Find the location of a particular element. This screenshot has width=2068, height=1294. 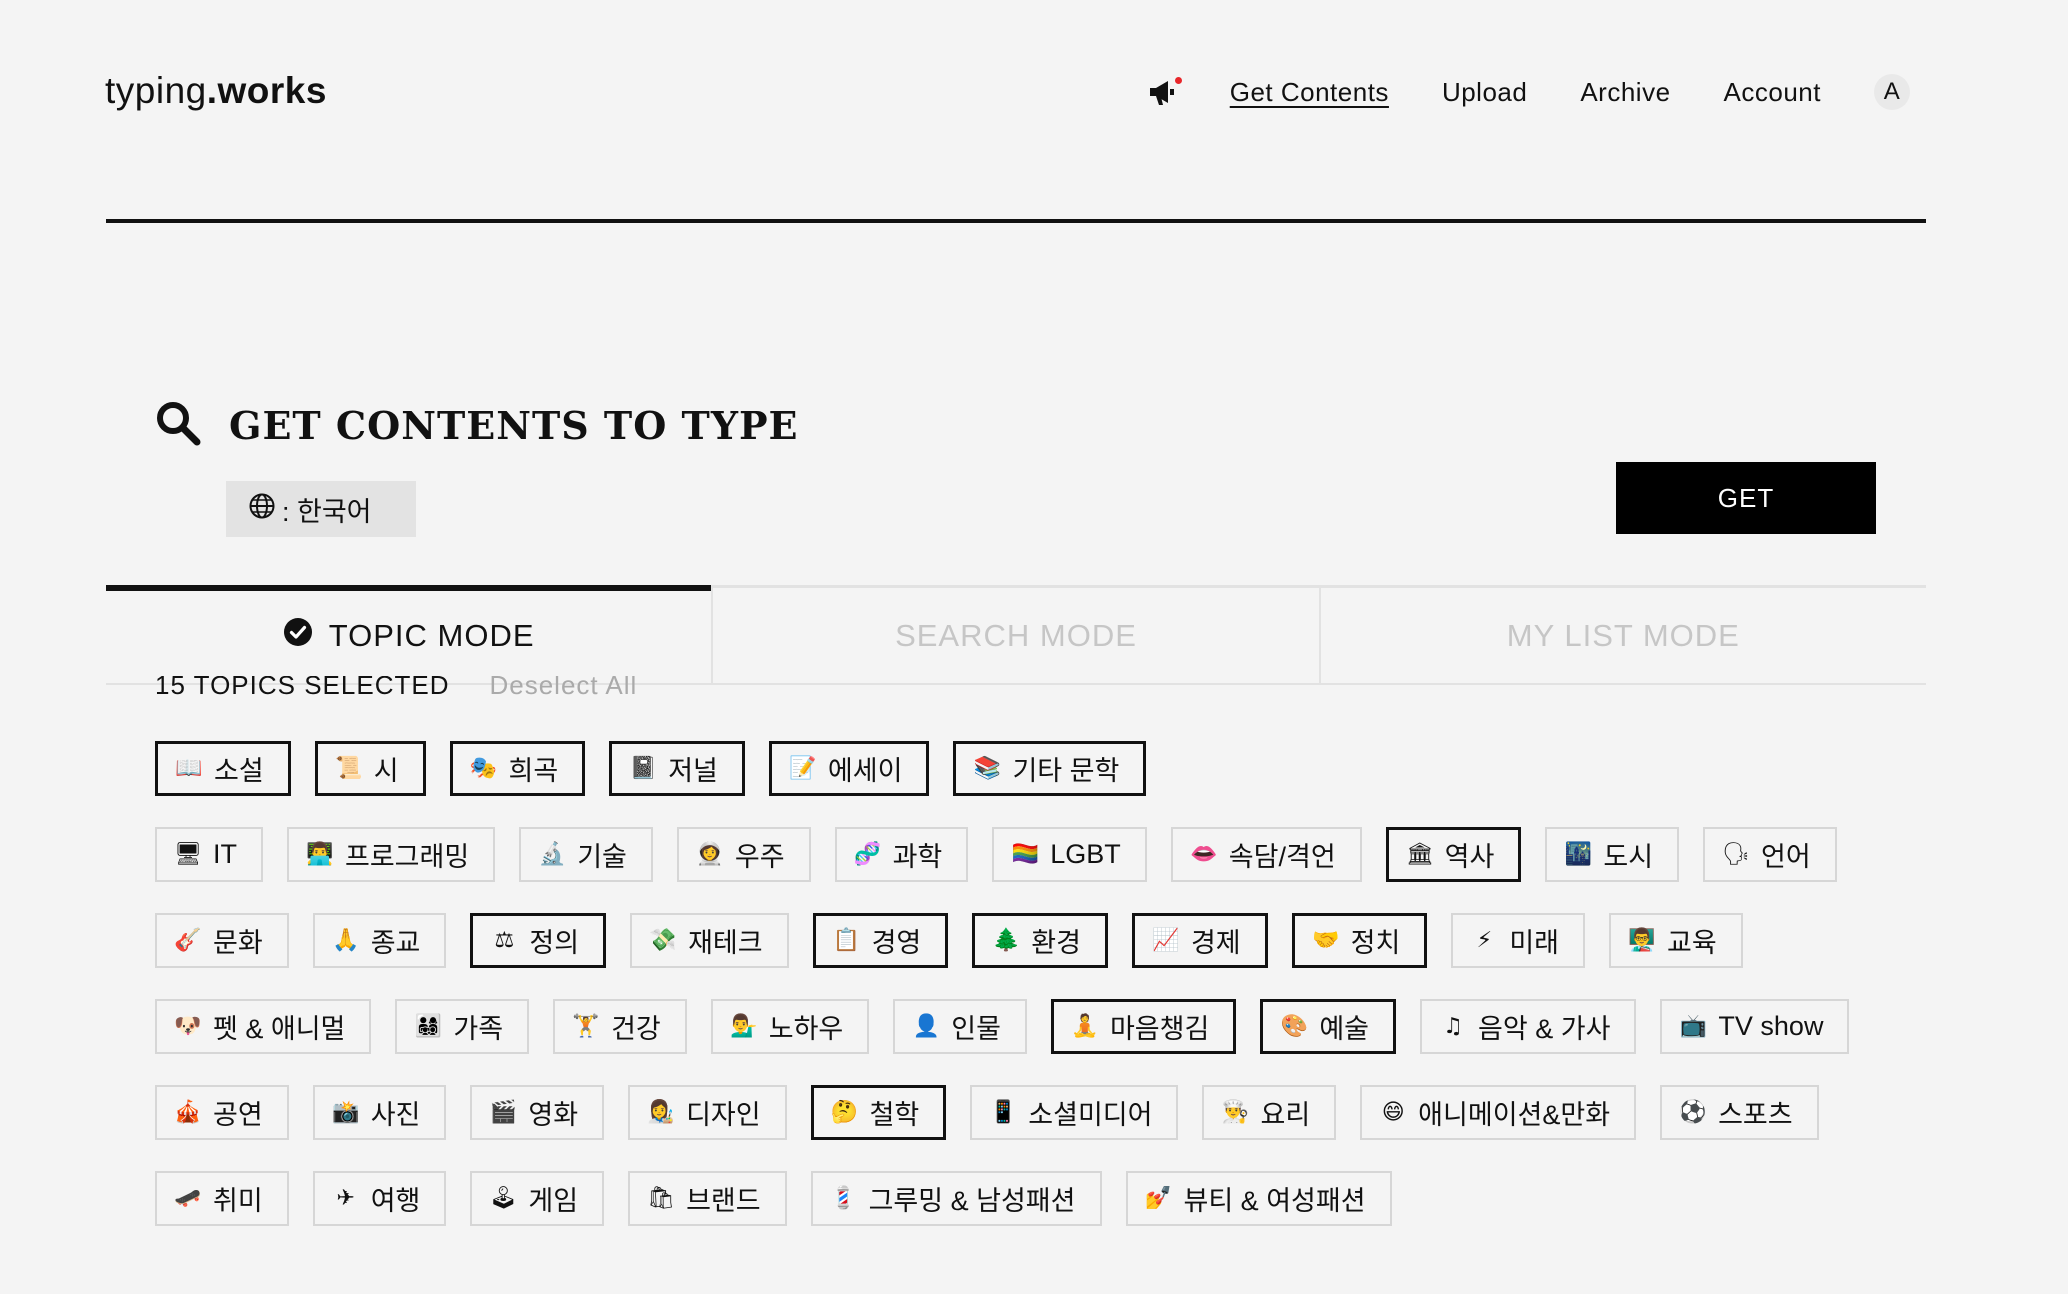

topic-chip: 😄 애니메이션&만화 is located at coordinates (1498, 1112).